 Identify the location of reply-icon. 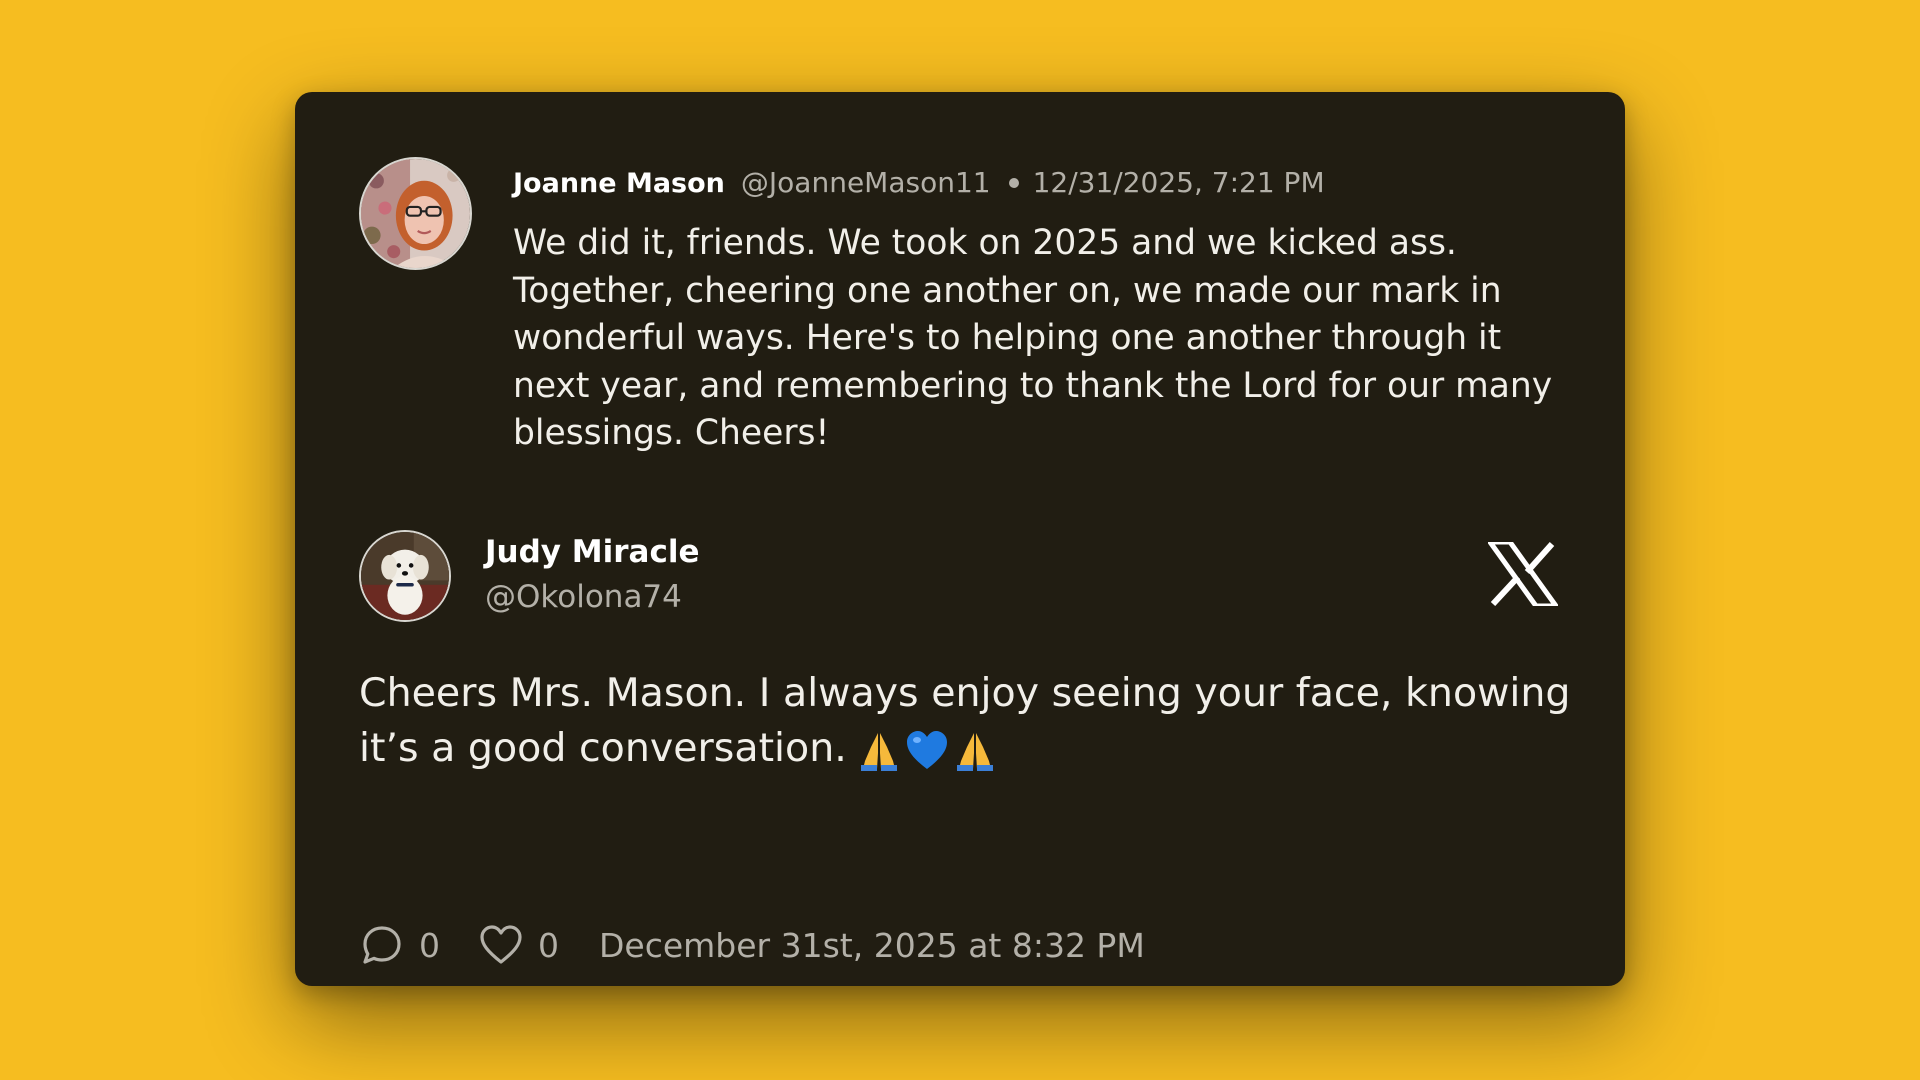
(382, 945).